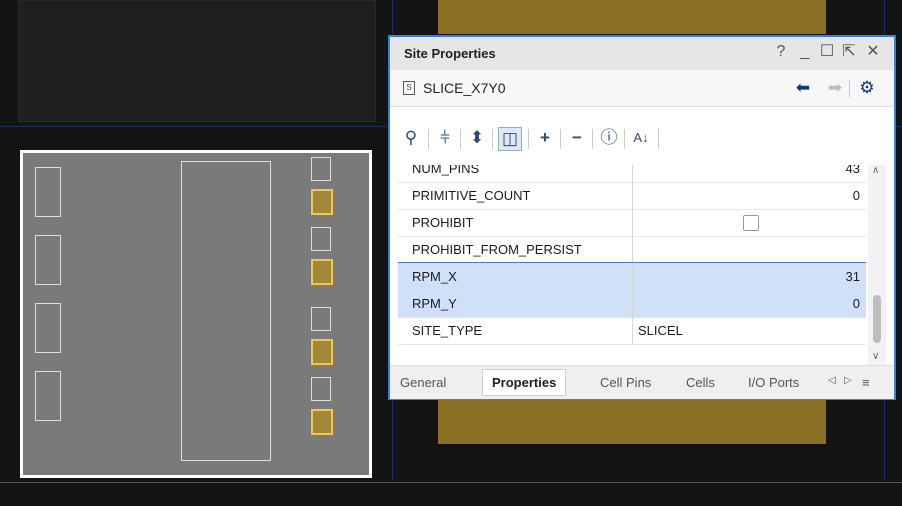 Image resolution: width=902 pixels, height=506 pixels. What do you see at coordinates (866, 382) in the screenshot?
I see `tab-menu-icon: ≡` at bounding box center [866, 382].